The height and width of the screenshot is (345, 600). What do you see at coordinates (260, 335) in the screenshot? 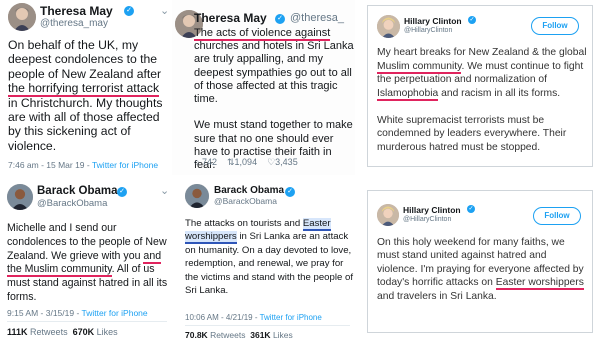
I see `like-count: 361K` at bounding box center [260, 335].